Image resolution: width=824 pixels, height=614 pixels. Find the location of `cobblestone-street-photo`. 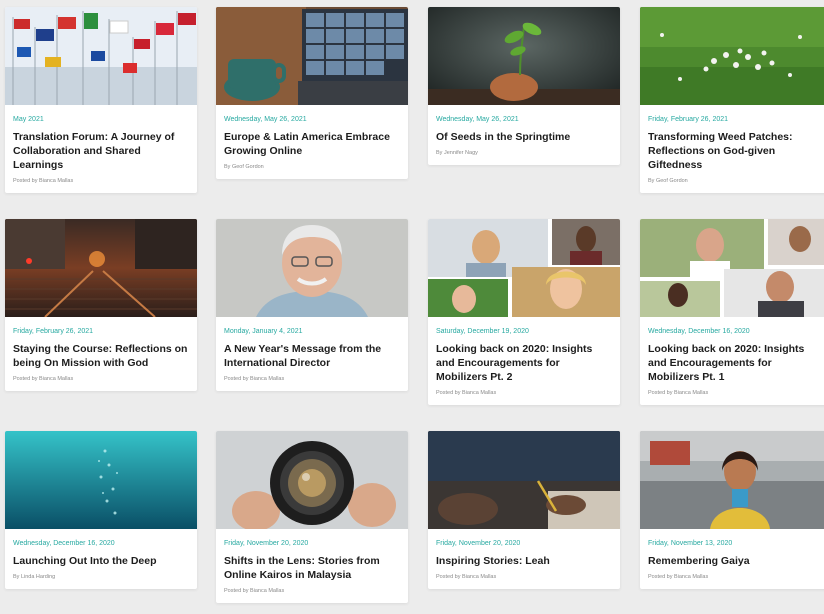

cobblestone-street-photo is located at coordinates (101, 268).